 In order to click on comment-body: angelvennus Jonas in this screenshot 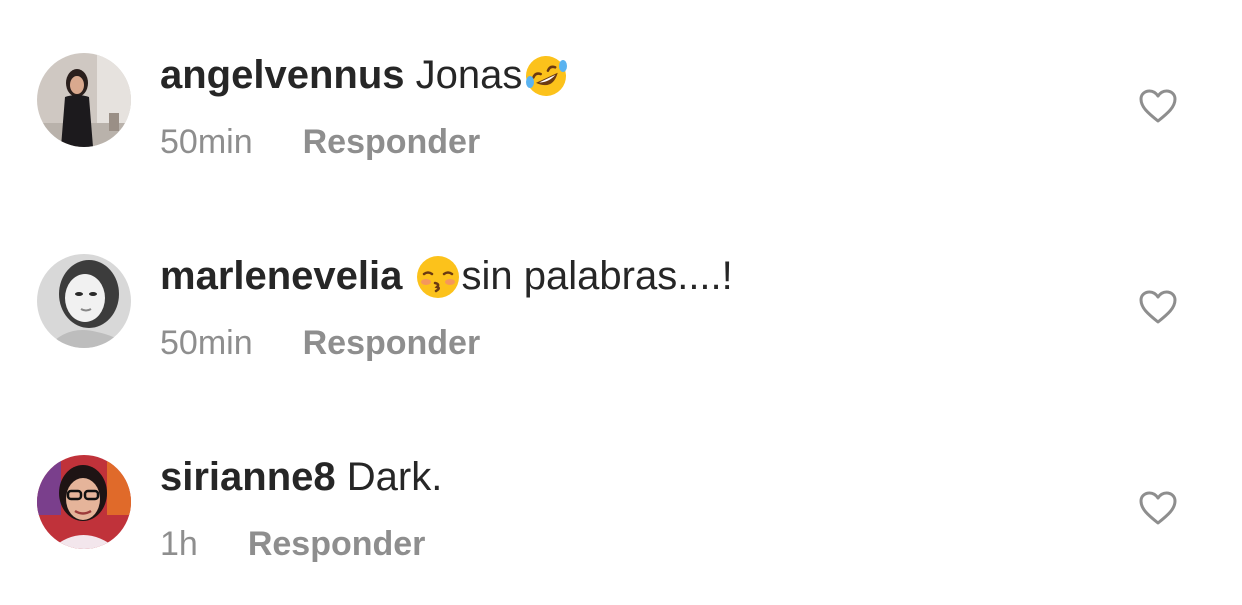, I will do `click(365, 76)`.